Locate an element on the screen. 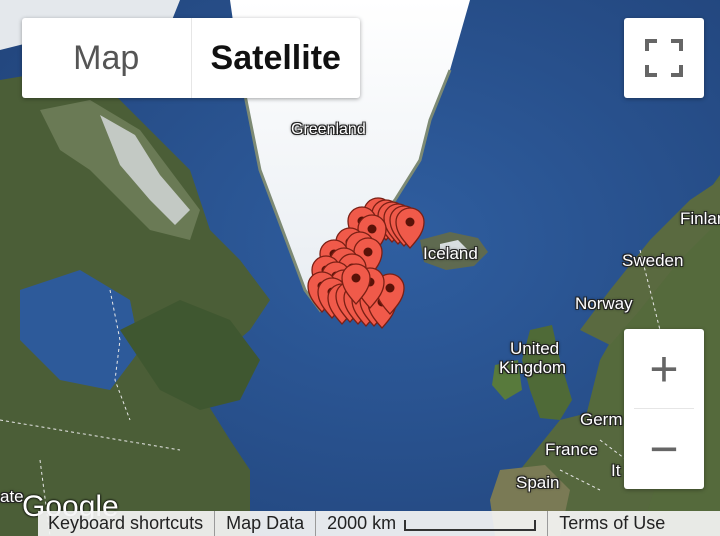 This screenshot has width=720, height=536. map-type-control: Map Satellite is located at coordinates (191, 58).